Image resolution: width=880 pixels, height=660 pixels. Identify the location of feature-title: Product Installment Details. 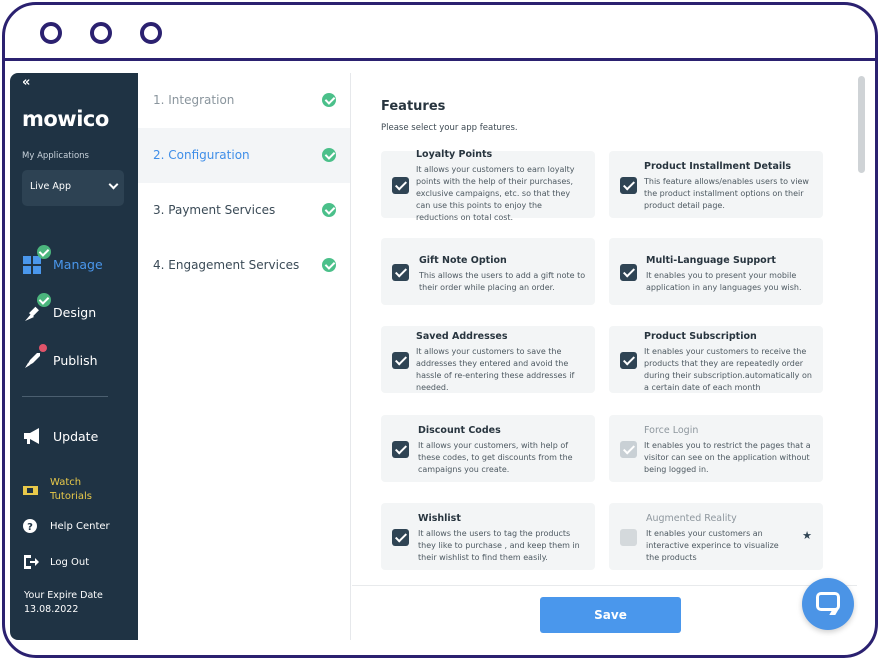
(718, 166).